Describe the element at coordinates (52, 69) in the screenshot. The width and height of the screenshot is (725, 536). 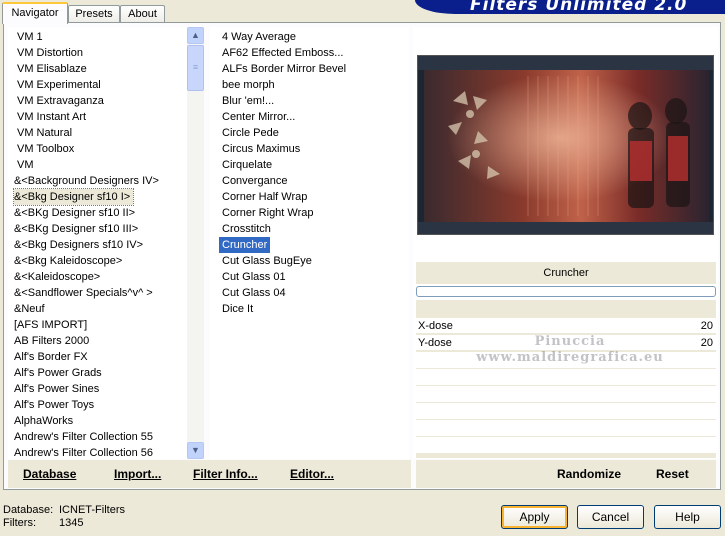
I see `category-item: VM Elisablaze` at that location.